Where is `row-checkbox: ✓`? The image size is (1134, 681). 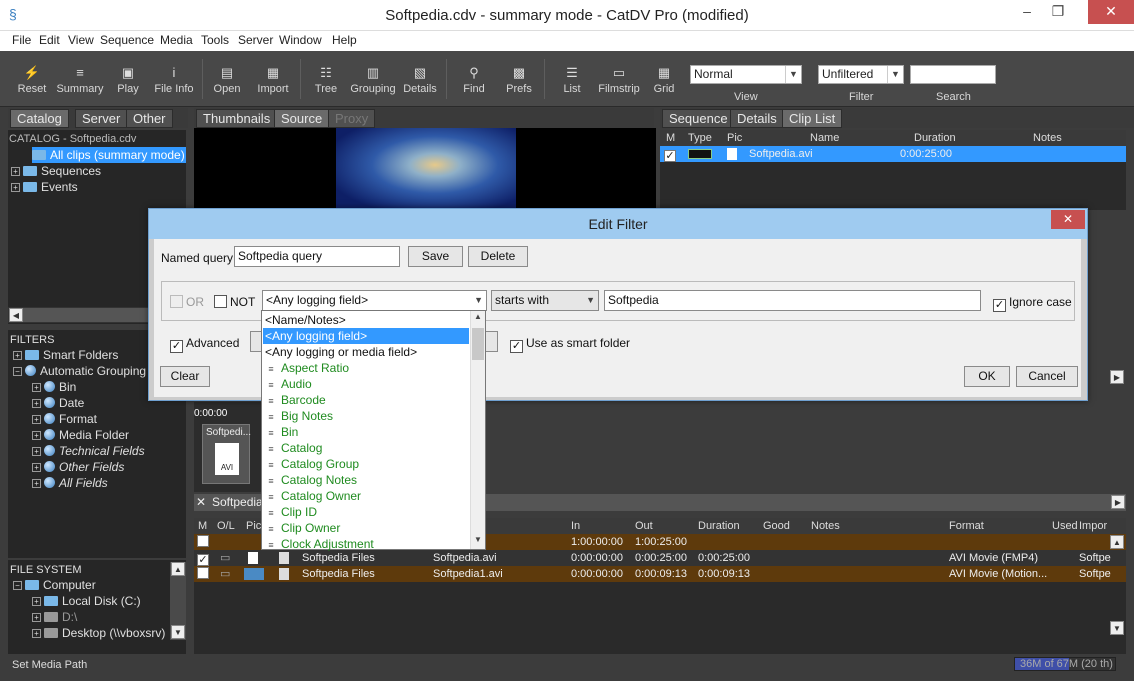 row-checkbox: ✓ is located at coordinates (203, 558).